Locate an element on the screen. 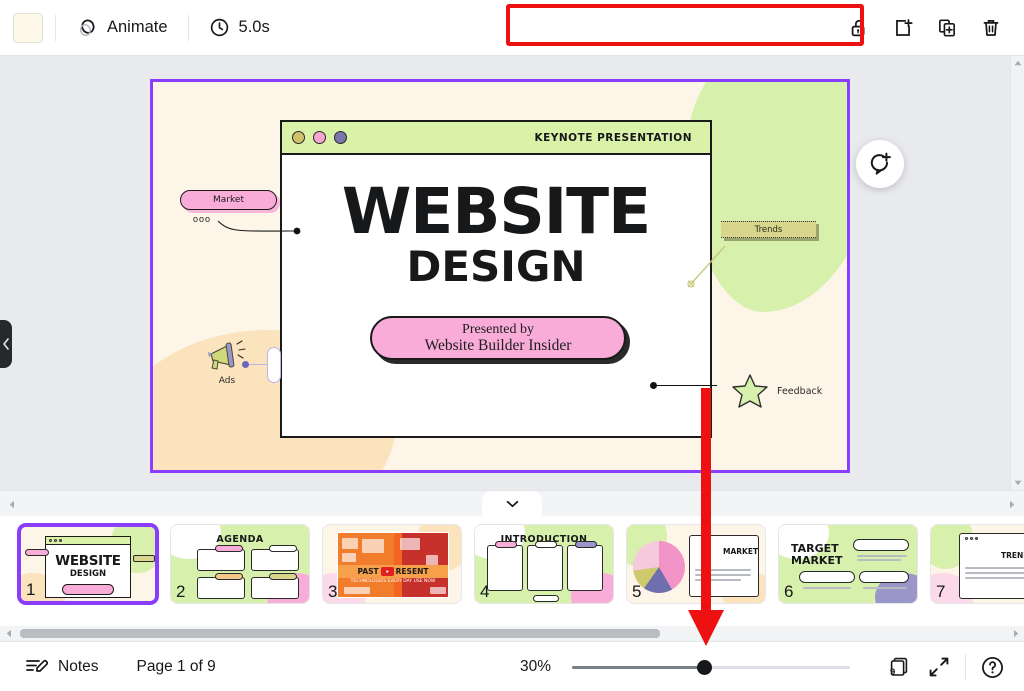  thumbnail-scrollbar is located at coordinates (512, 633).